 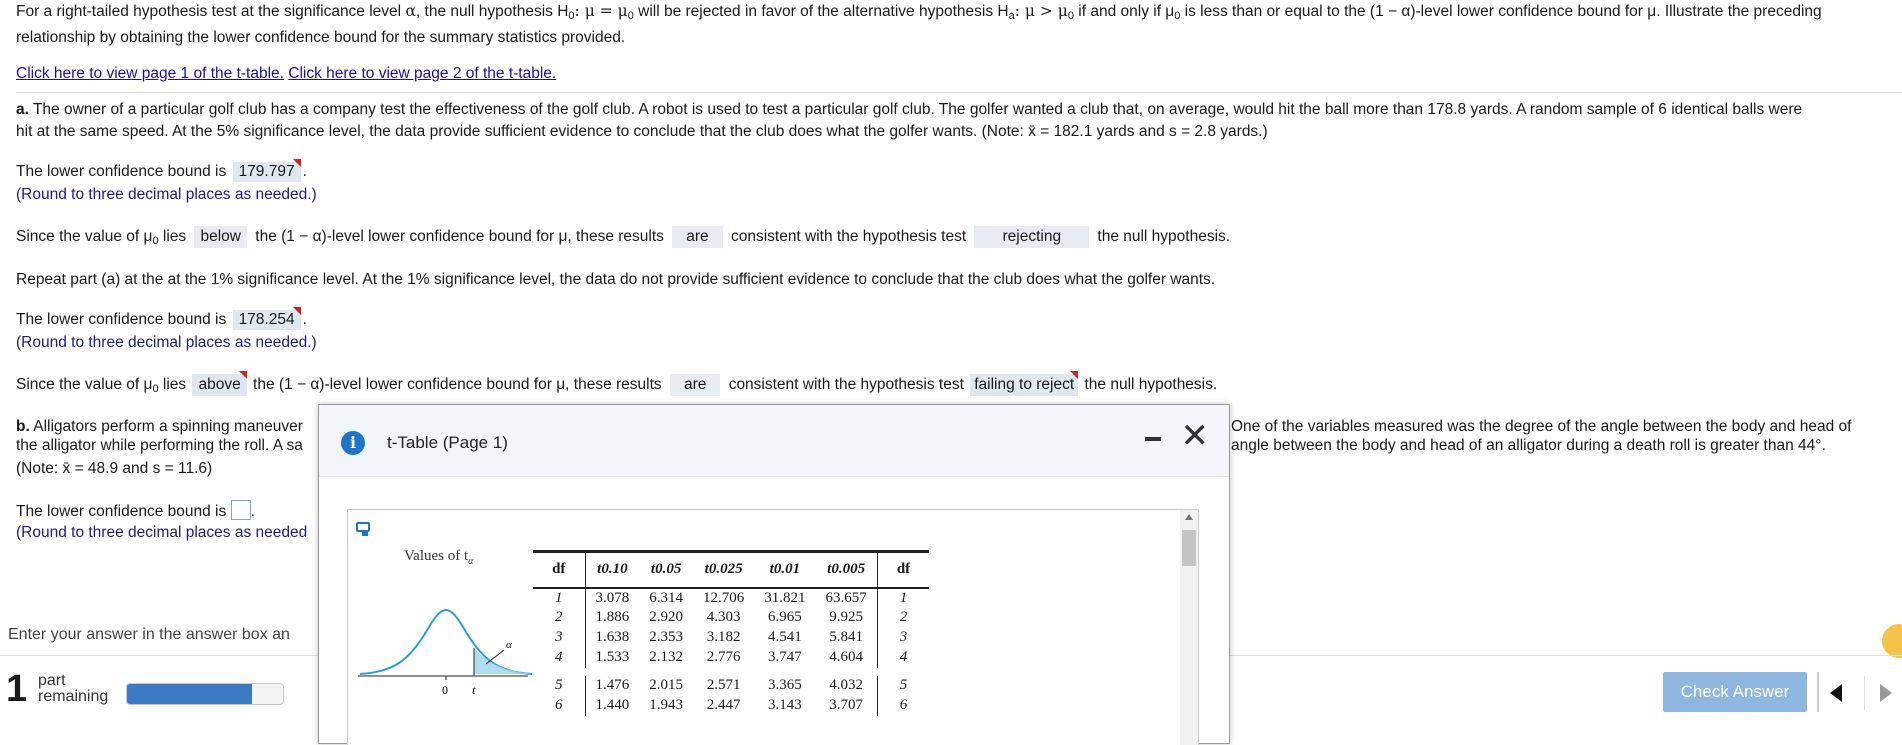 I want to click on ttable-header-cell: t0.05, so click(x=666, y=569).